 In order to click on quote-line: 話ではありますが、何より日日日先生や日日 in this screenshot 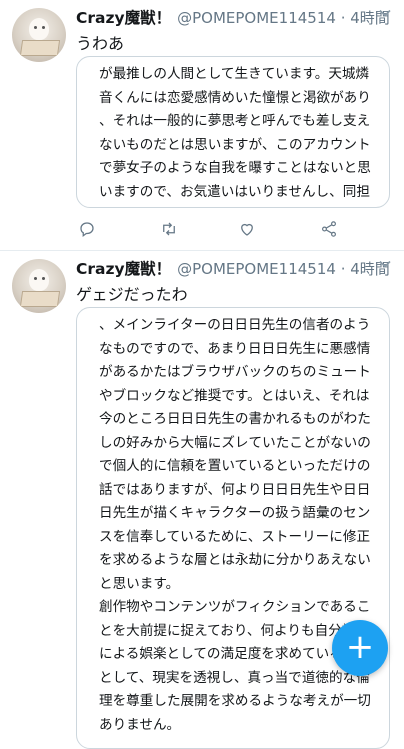, I will do `click(235, 489)`.